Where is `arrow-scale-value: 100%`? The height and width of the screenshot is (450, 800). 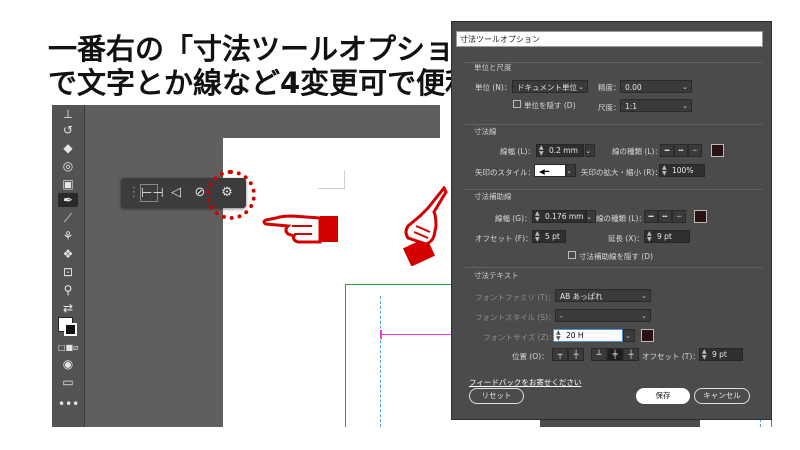
arrow-scale-value: 100% is located at coordinates (683, 170).